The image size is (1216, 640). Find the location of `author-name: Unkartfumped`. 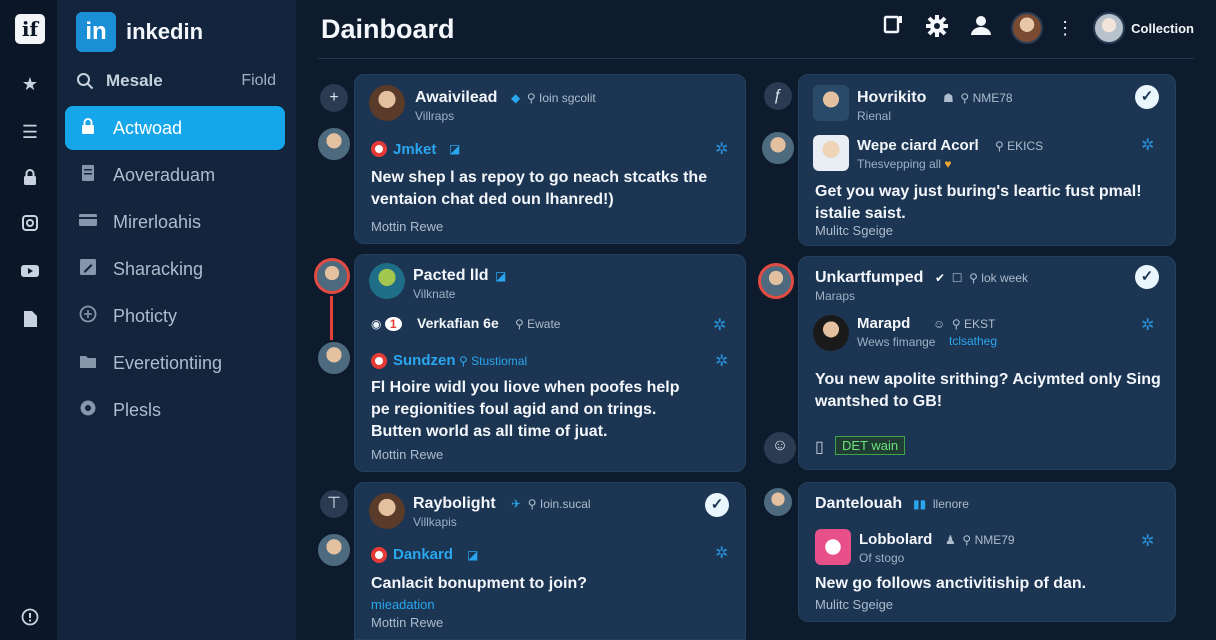

author-name: Unkartfumped is located at coordinates (869, 278).